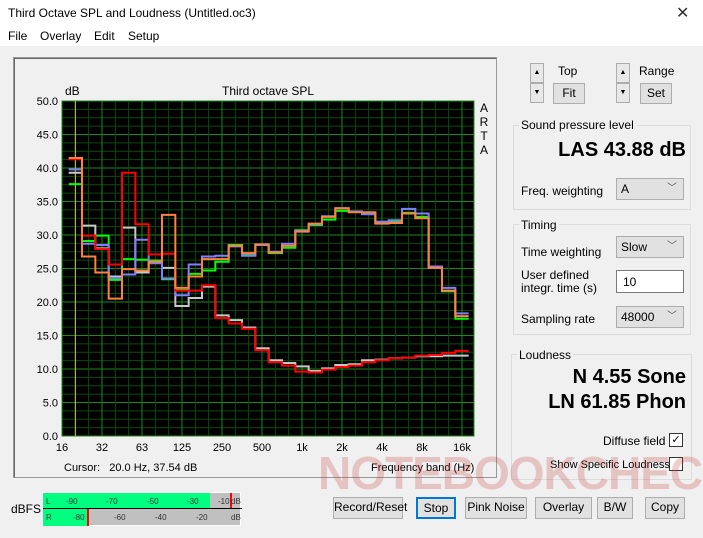 The width and height of the screenshot is (703, 538). What do you see at coordinates (112, 501) in the screenshot?
I see `meter-tick: -70` at bounding box center [112, 501].